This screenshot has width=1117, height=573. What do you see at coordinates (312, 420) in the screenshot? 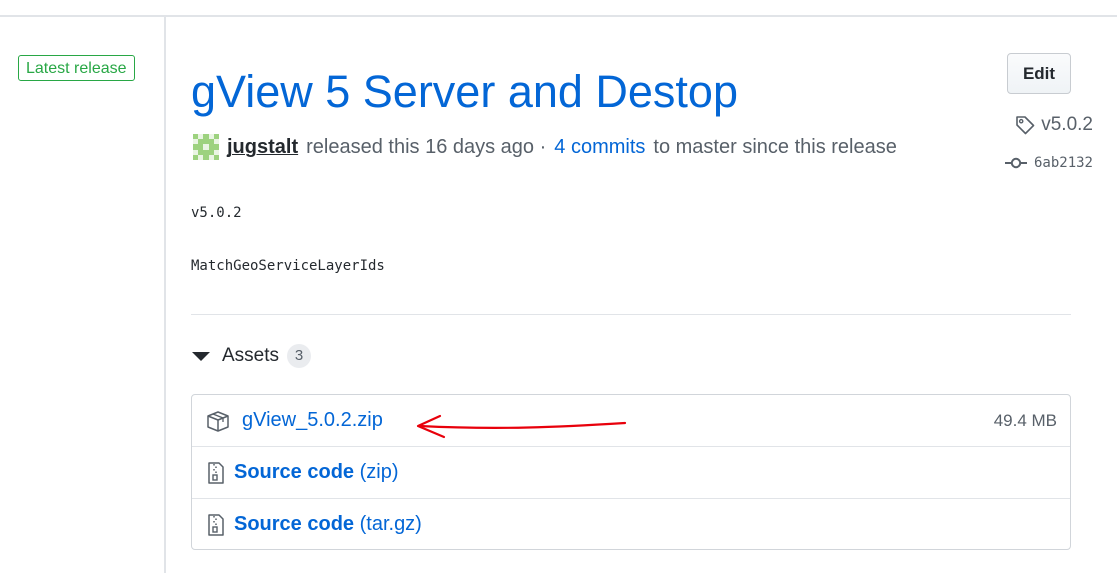
I see `asset-download-link: gView_5.0.2.zip` at bounding box center [312, 420].